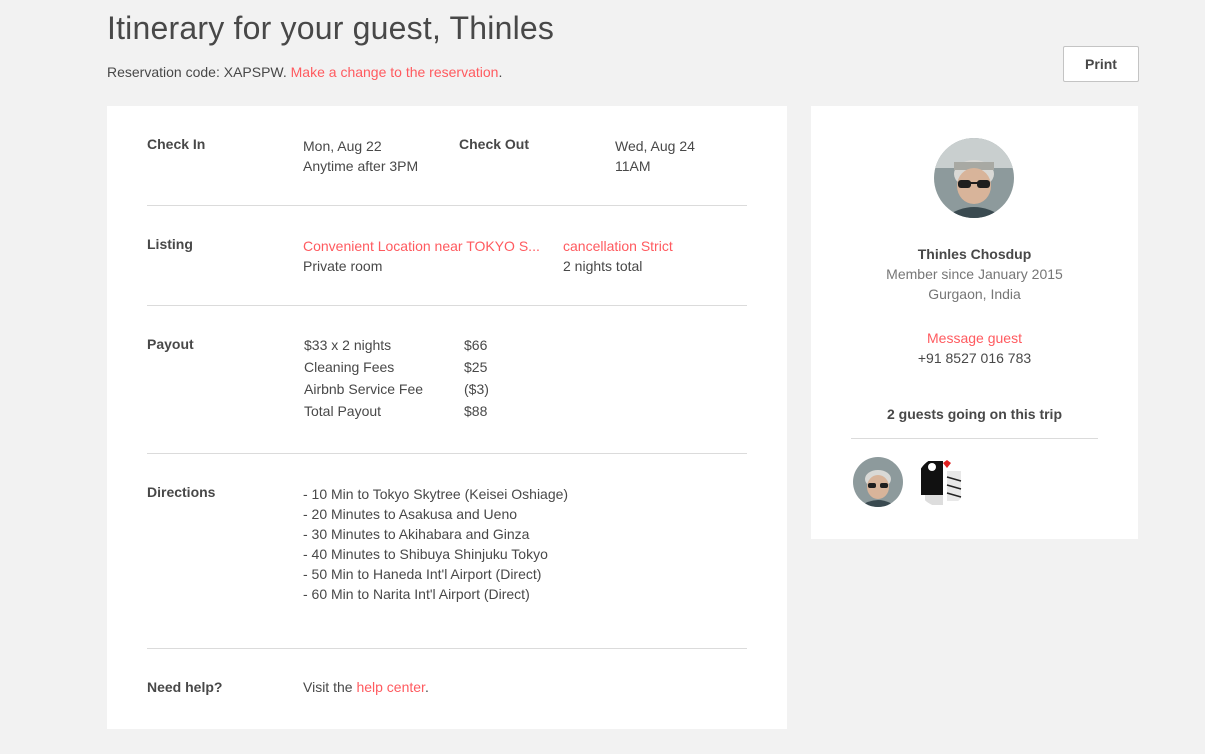  Describe the element at coordinates (170, 244) in the screenshot. I see `listing-label: Listing` at that location.